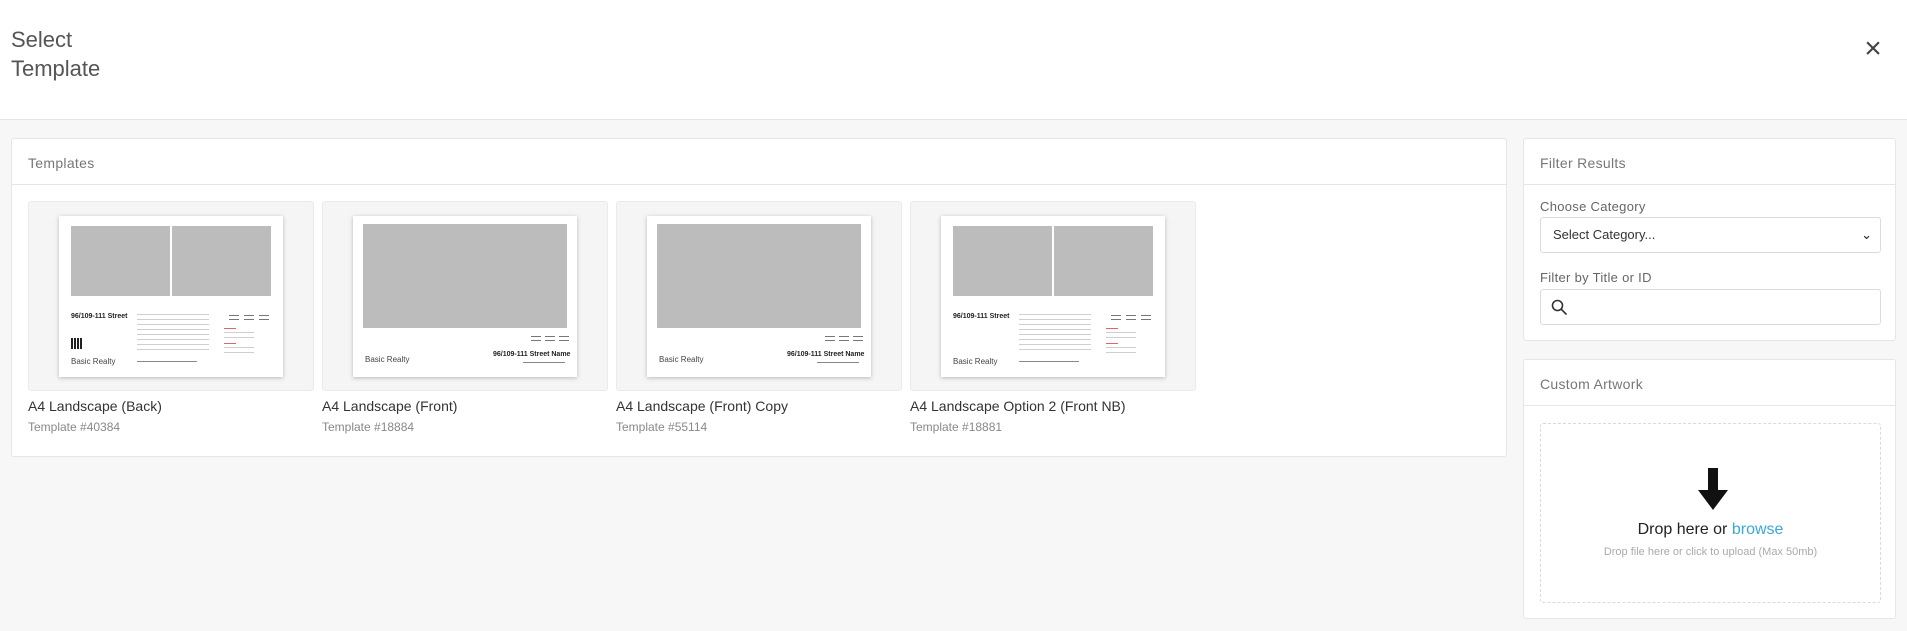 Image resolution: width=1907 pixels, height=631 pixels. What do you see at coordinates (74, 427) in the screenshot?
I see `template-id: Template #40384` at bounding box center [74, 427].